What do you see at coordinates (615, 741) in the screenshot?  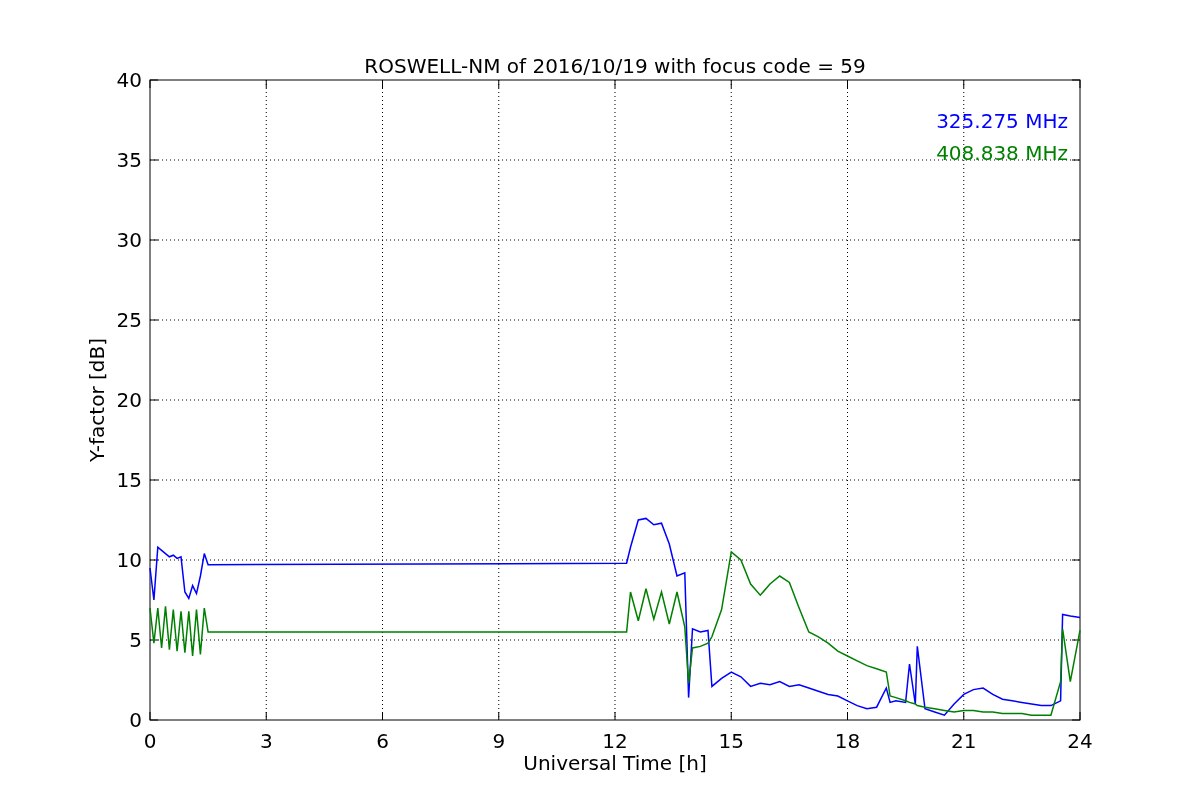 I see `x-tick-label: 12` at bounding box center [615, 741].